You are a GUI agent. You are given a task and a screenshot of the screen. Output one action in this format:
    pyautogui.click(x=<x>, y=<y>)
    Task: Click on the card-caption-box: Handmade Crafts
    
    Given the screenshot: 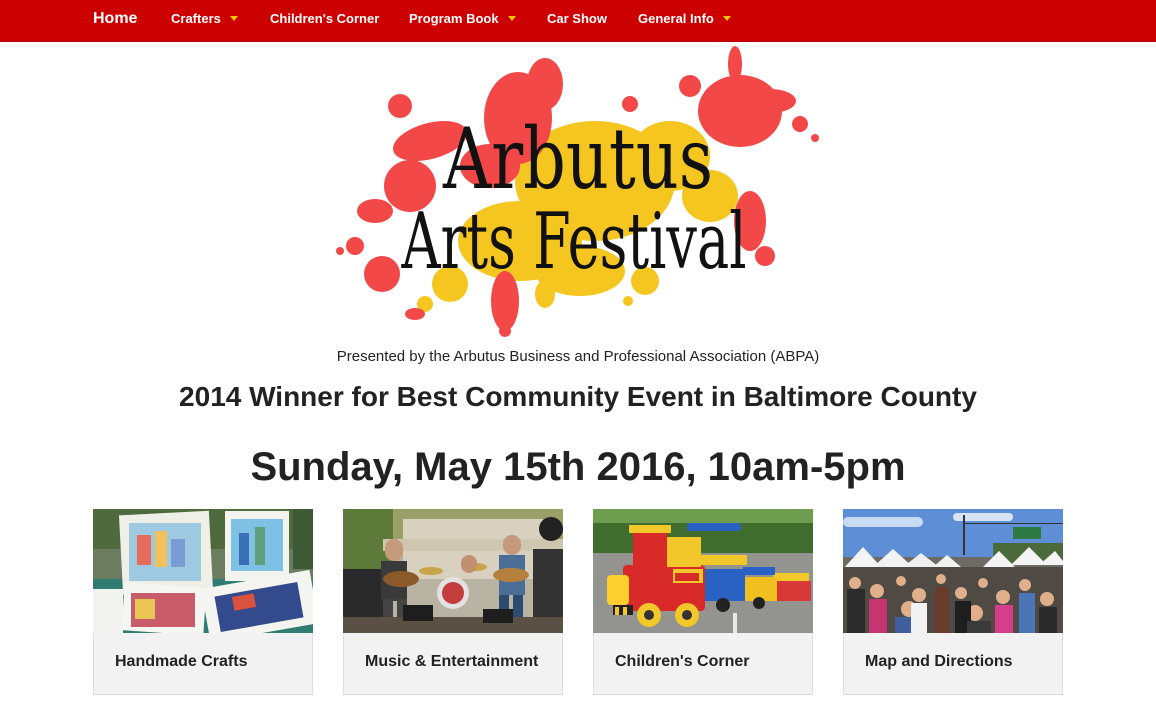 What is the action you would take?
    pyautogui.click(x=203, y=664)
    